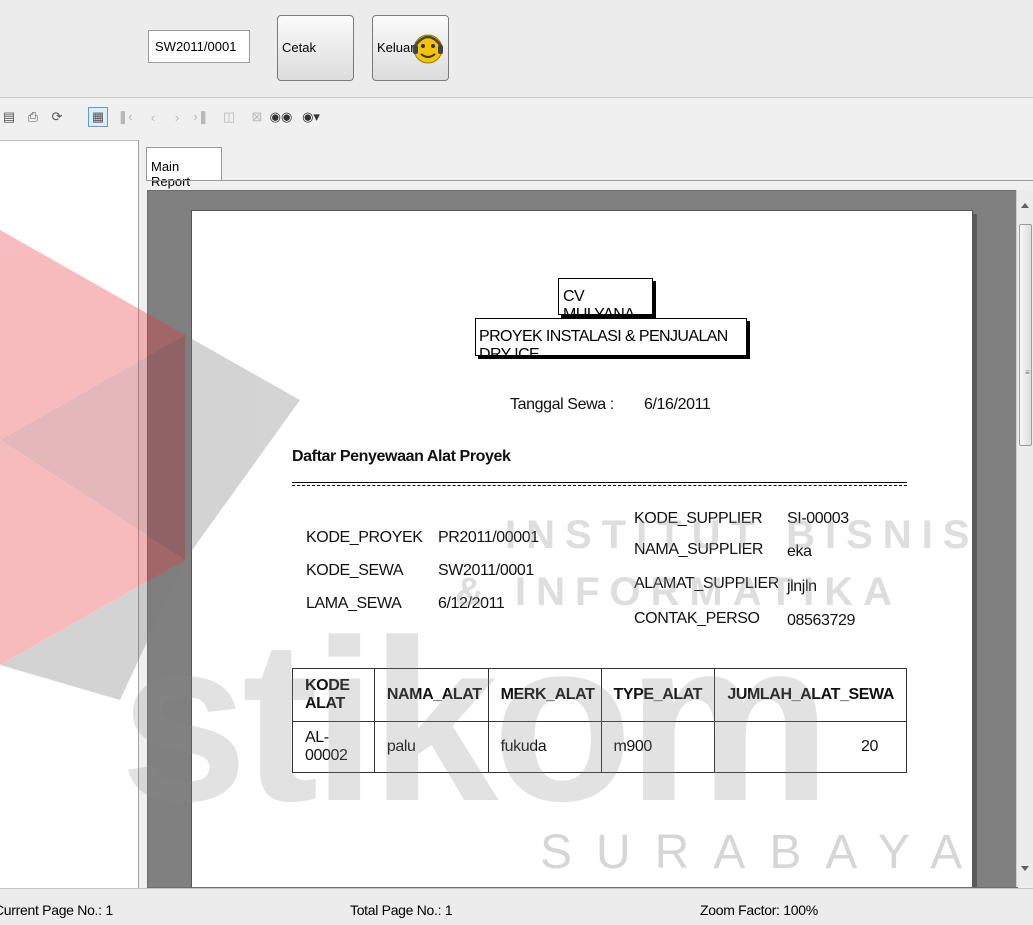 The image size is (1033, 925). Describe the element at coordinates (589, 180) in the screenshot. I see `tab-strip-divider` at that location.